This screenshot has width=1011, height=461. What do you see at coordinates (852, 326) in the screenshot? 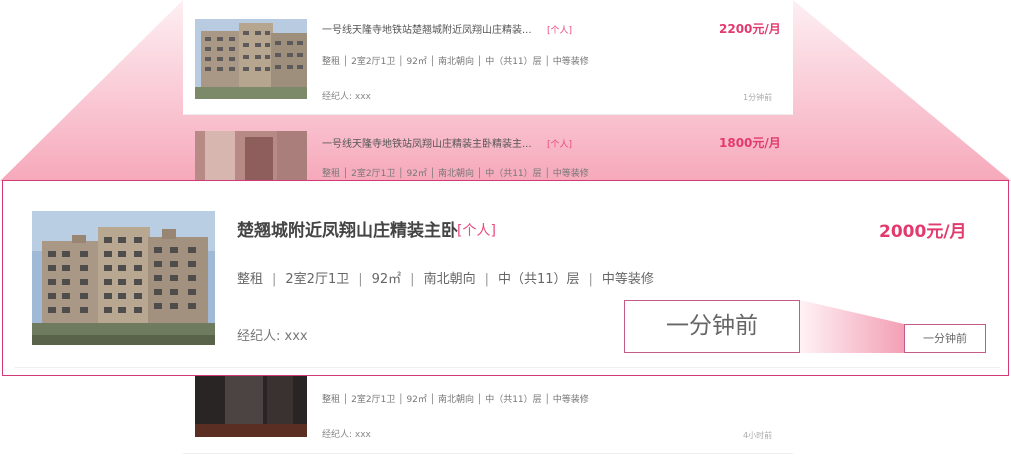
I see `callout-connector` at bounding box center [852, 326].